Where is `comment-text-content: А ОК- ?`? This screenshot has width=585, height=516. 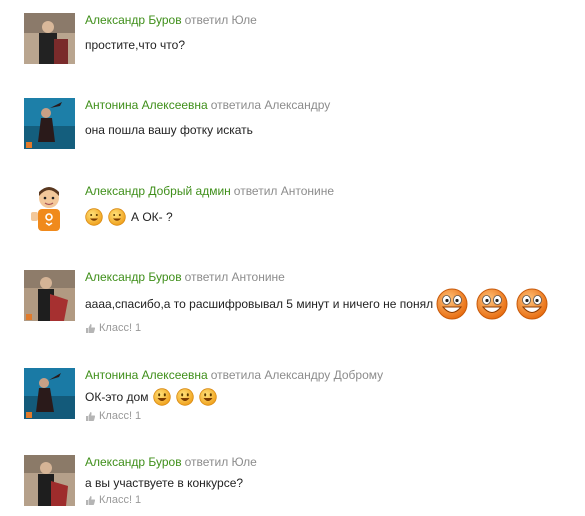
comment-text-content: А ОК- ? is located at coordinates (152, 217).